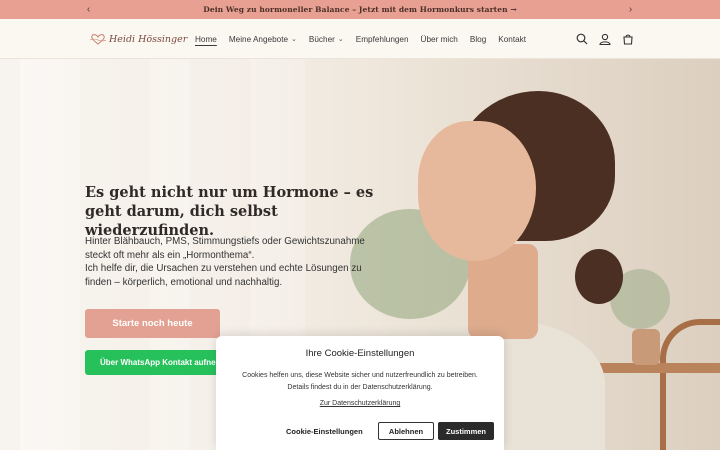 This screenshot has width=720, height=450. I want to click on cookie-actions: Cookie-Einstellungen Ablehnen Zustimmen, so click(360, 431).